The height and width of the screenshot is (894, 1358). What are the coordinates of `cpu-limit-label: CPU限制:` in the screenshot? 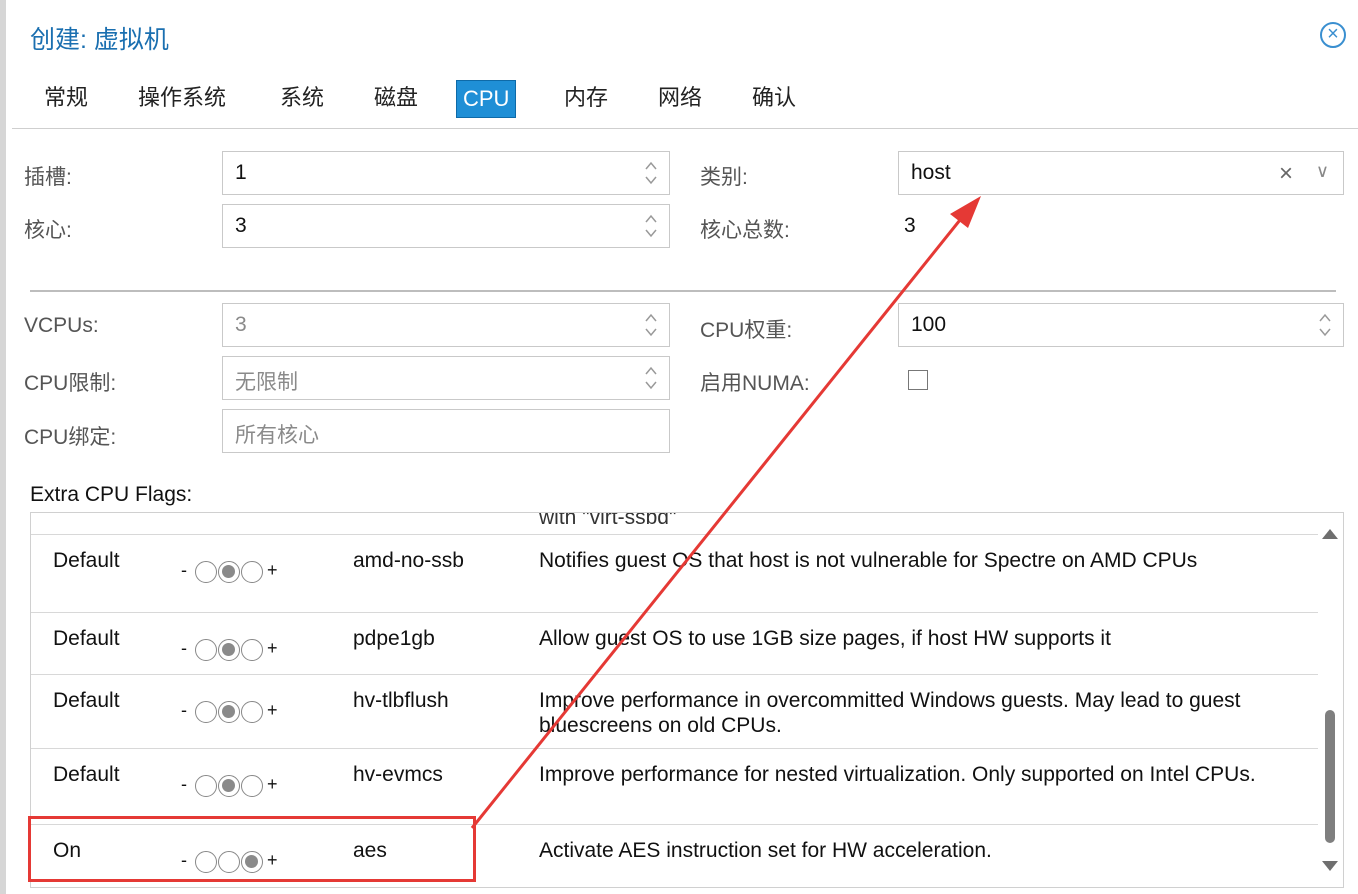 It's located at (70, 383).